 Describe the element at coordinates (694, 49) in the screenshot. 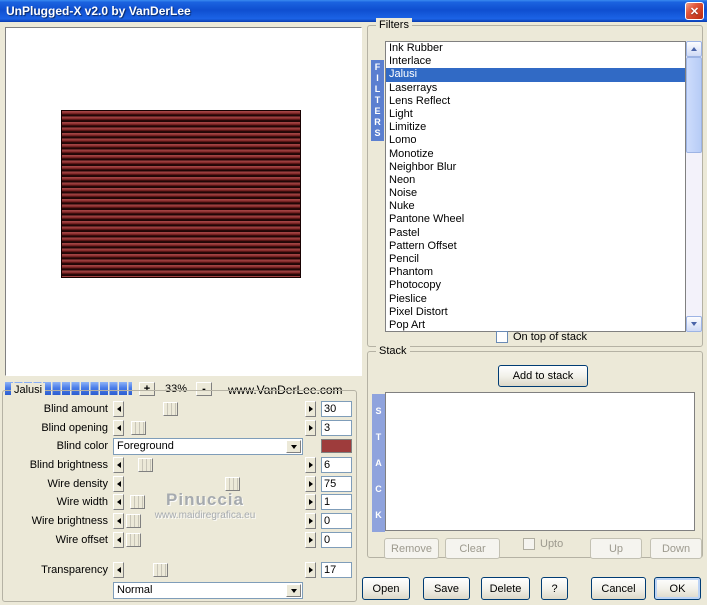

I see `scroll-up-button` at that location.